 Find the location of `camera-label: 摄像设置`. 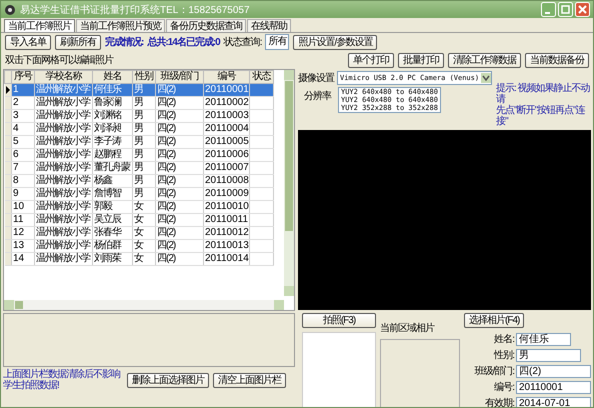

camera-label: 摄像设置 is located at coordinates (316, 78).